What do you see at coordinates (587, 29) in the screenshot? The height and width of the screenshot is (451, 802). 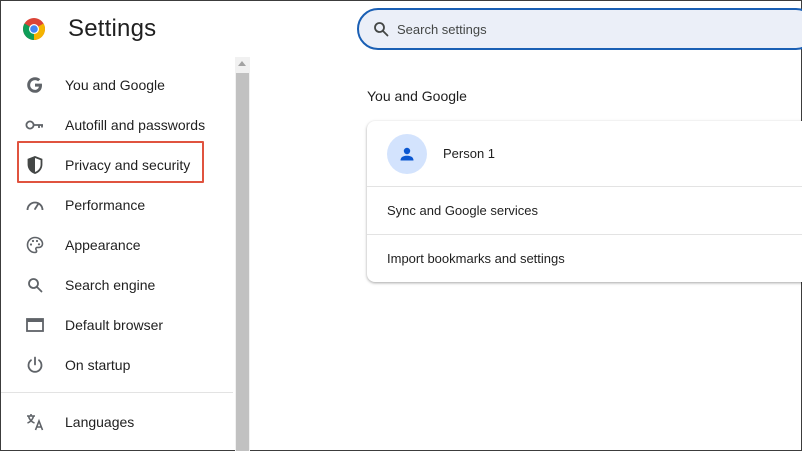 I see `search-input` at bounding box center [587, 29].